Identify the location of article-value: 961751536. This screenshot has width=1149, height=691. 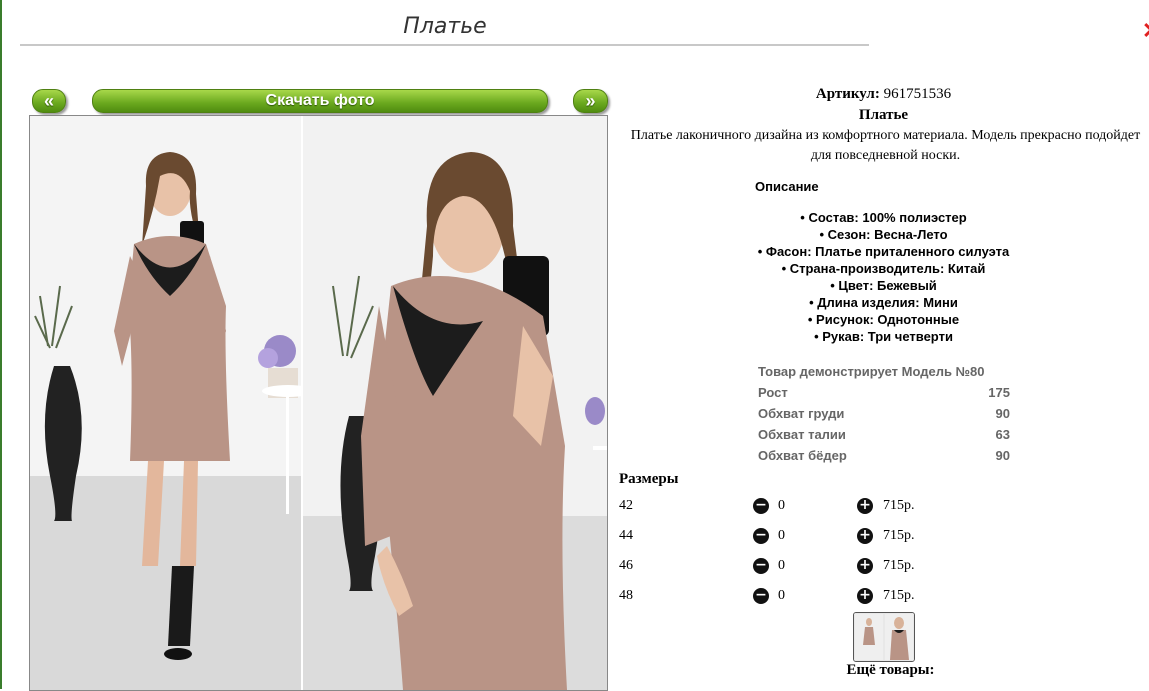
(917, 94).